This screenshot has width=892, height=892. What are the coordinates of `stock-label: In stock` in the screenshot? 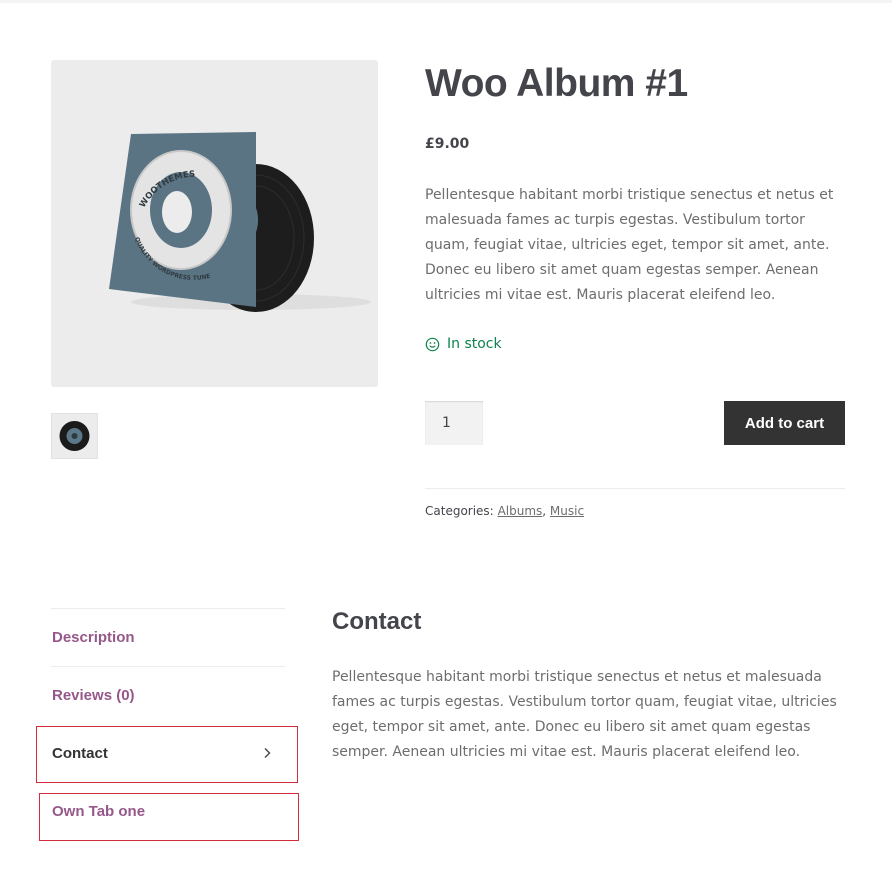 It's located at (474, 344).